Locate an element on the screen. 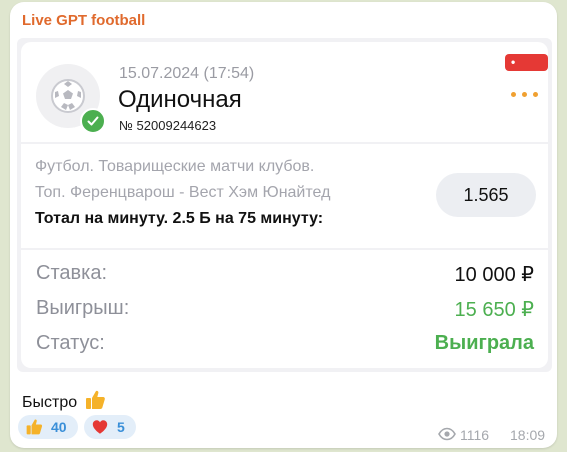  caption-text: Быстро is located at coordinates (50, 402).